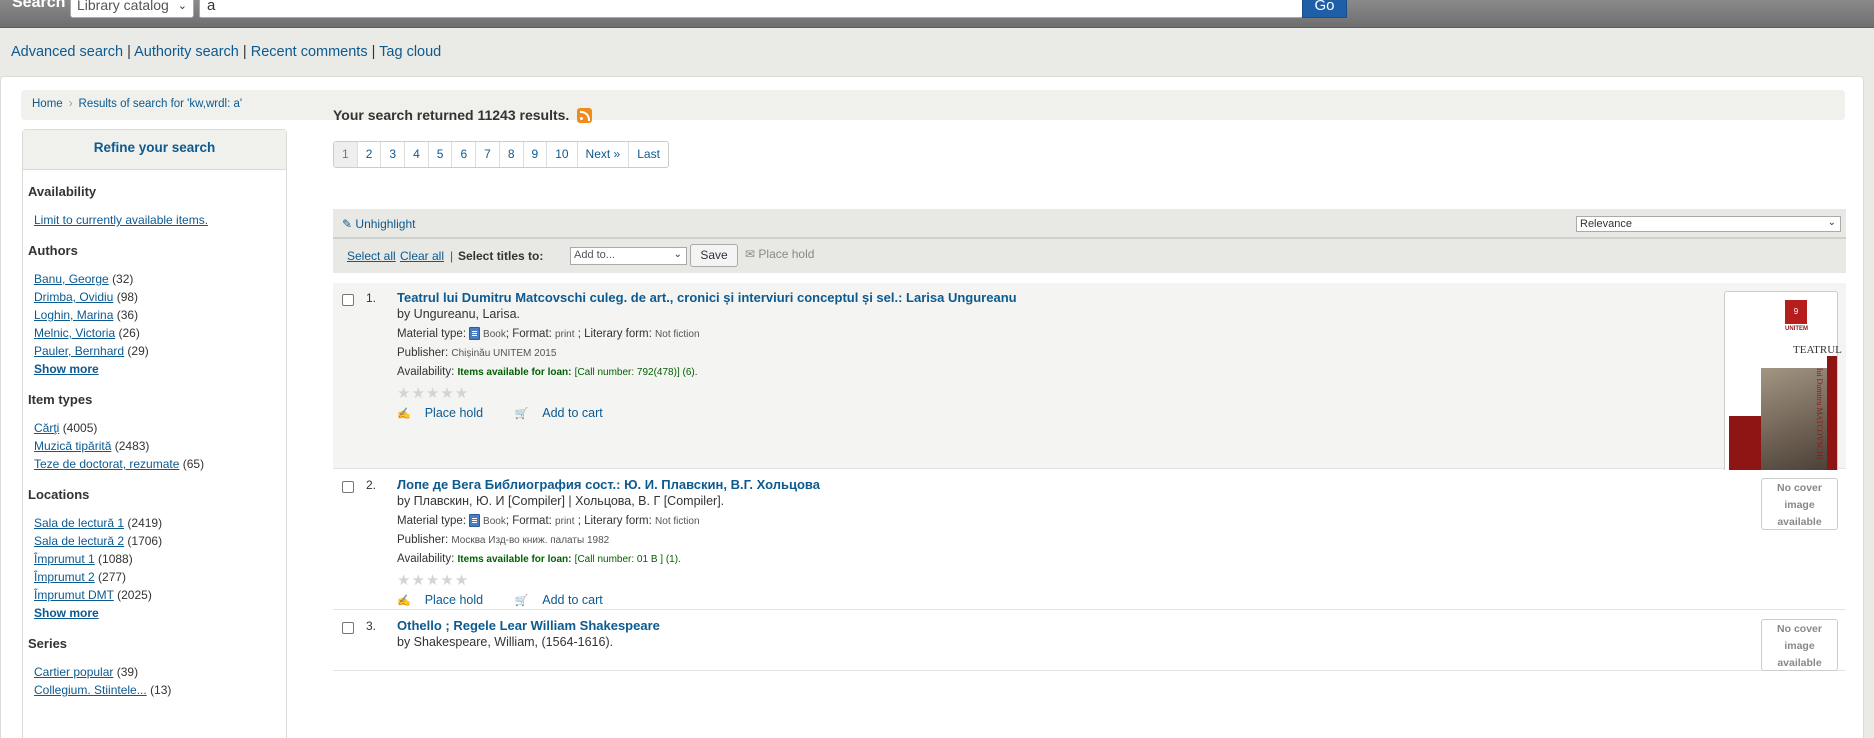  I want to click on authority-search-link: Authority search, so click(186, 52).